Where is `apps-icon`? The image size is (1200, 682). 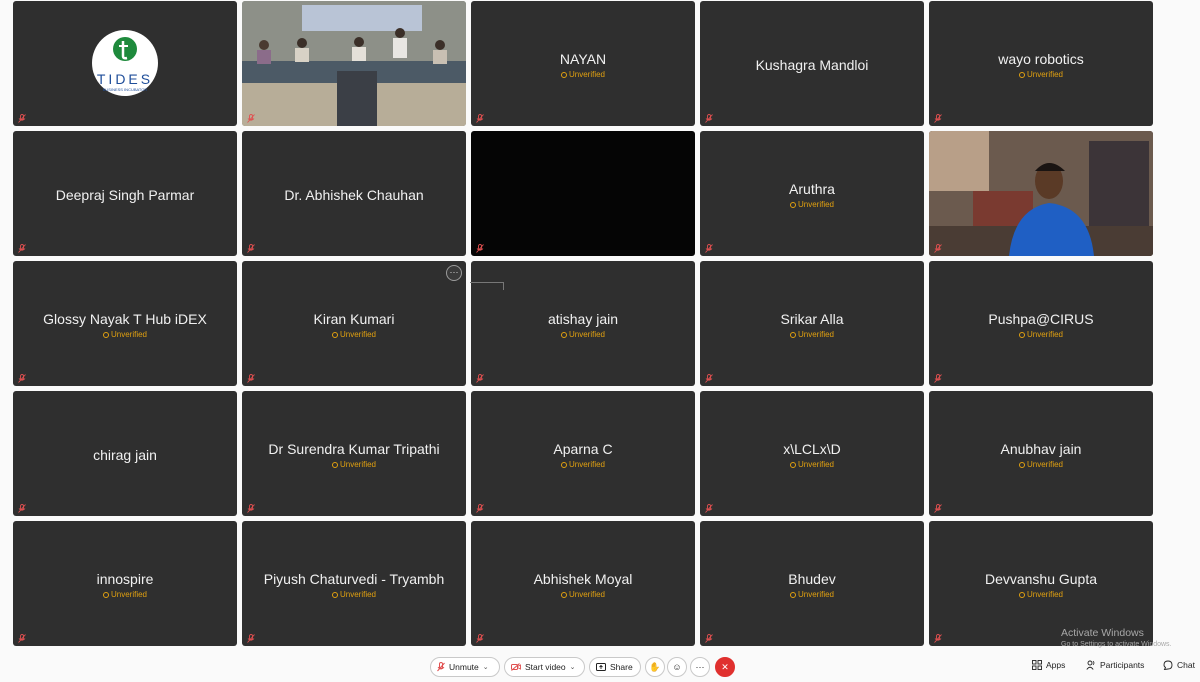
apps-icon is located at coordinates (1037, 665).